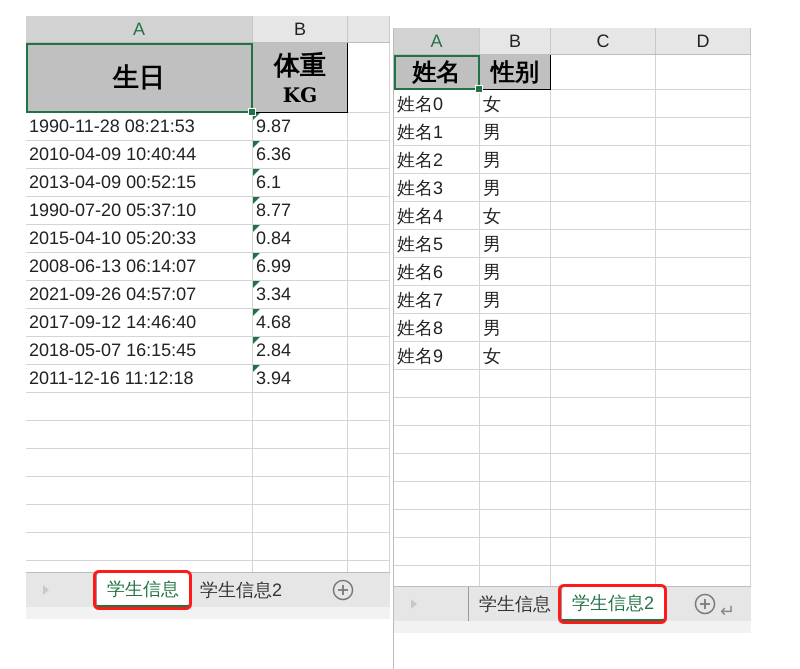 This screenshot has width=800, height=669. What do you see at coordinates (139, 379) in the screenshot?
I see `table-cell: 2011-12-16 11:12:18` at bounding box center [139, 379].